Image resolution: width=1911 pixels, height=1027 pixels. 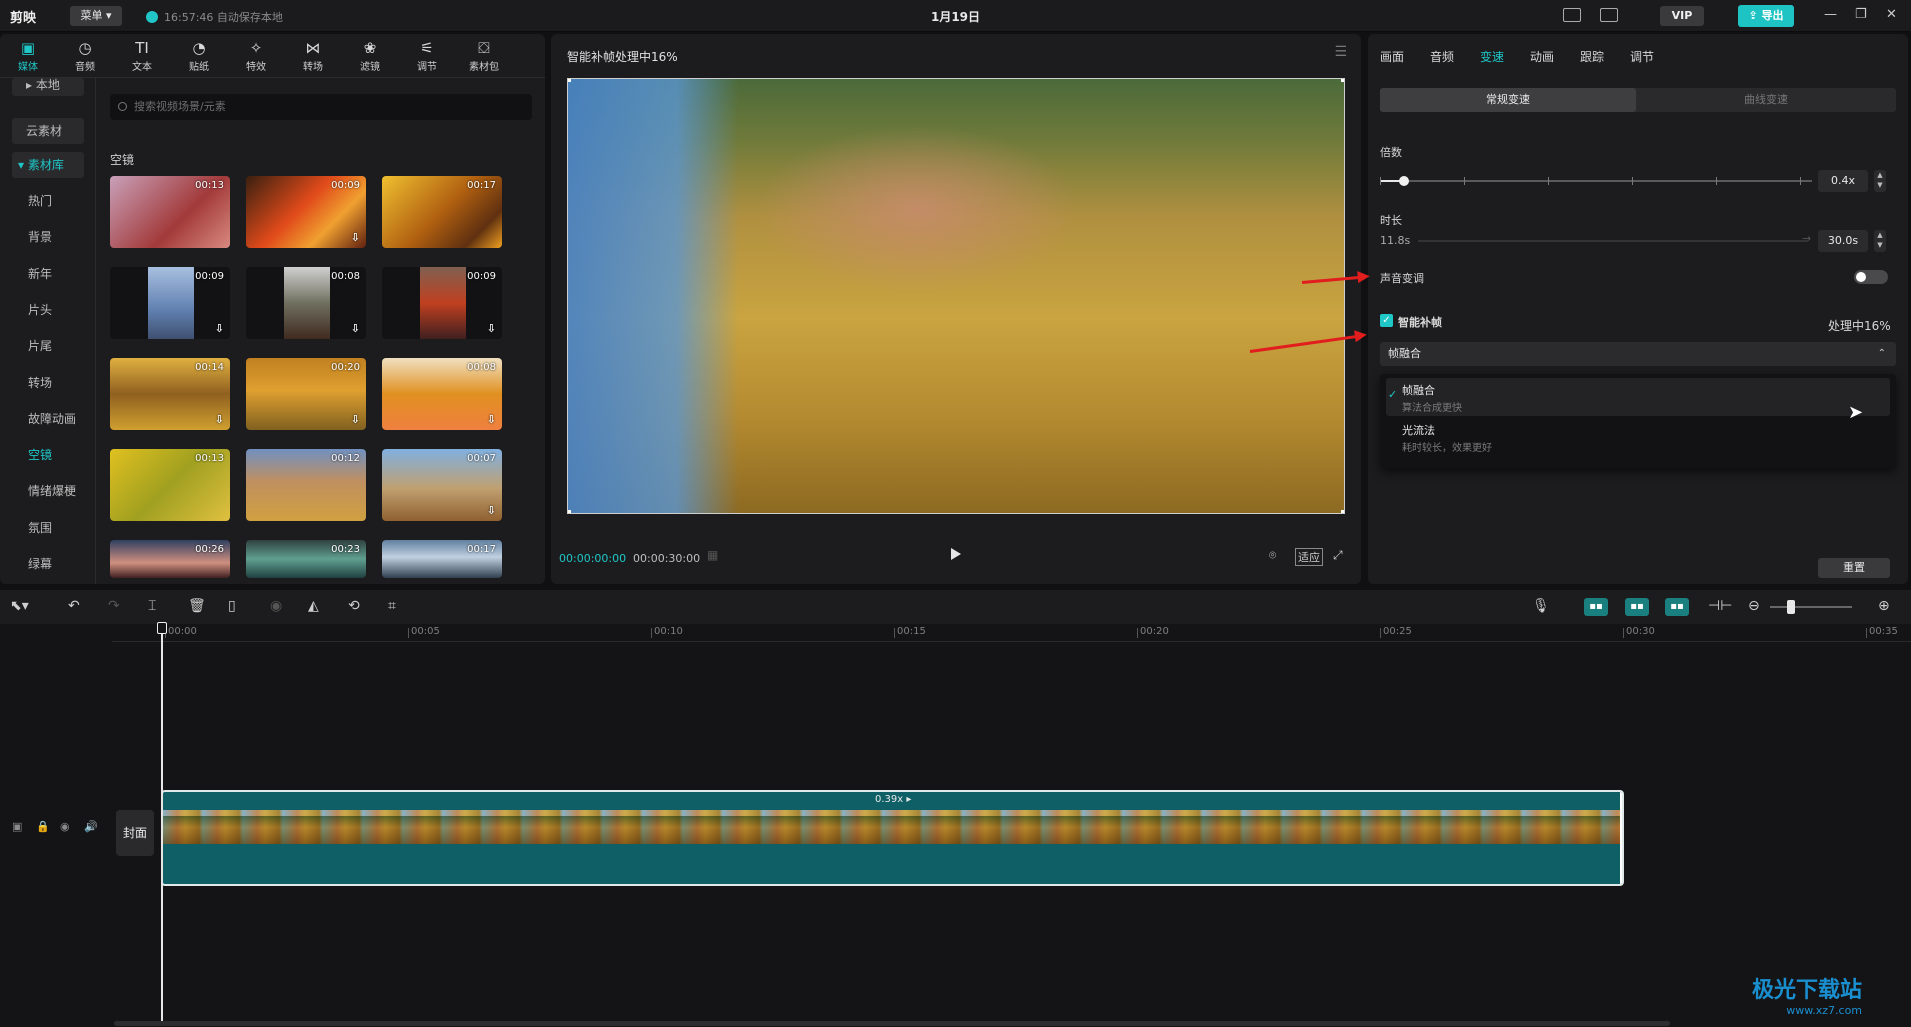 What do you see at coordinates (306, 394) in the screenshot?
I see `media-thumbnail: 00:20 ⇩` at bounding box center [306, 394].